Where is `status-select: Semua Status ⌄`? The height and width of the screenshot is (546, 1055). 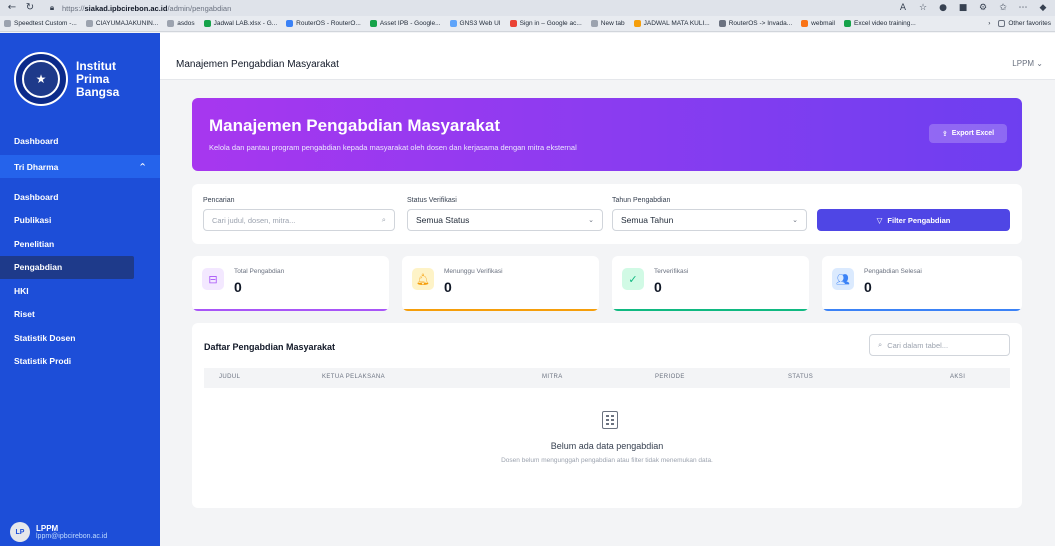 status-select: Semua Status ⌄ is located at coordinates (505, 220).